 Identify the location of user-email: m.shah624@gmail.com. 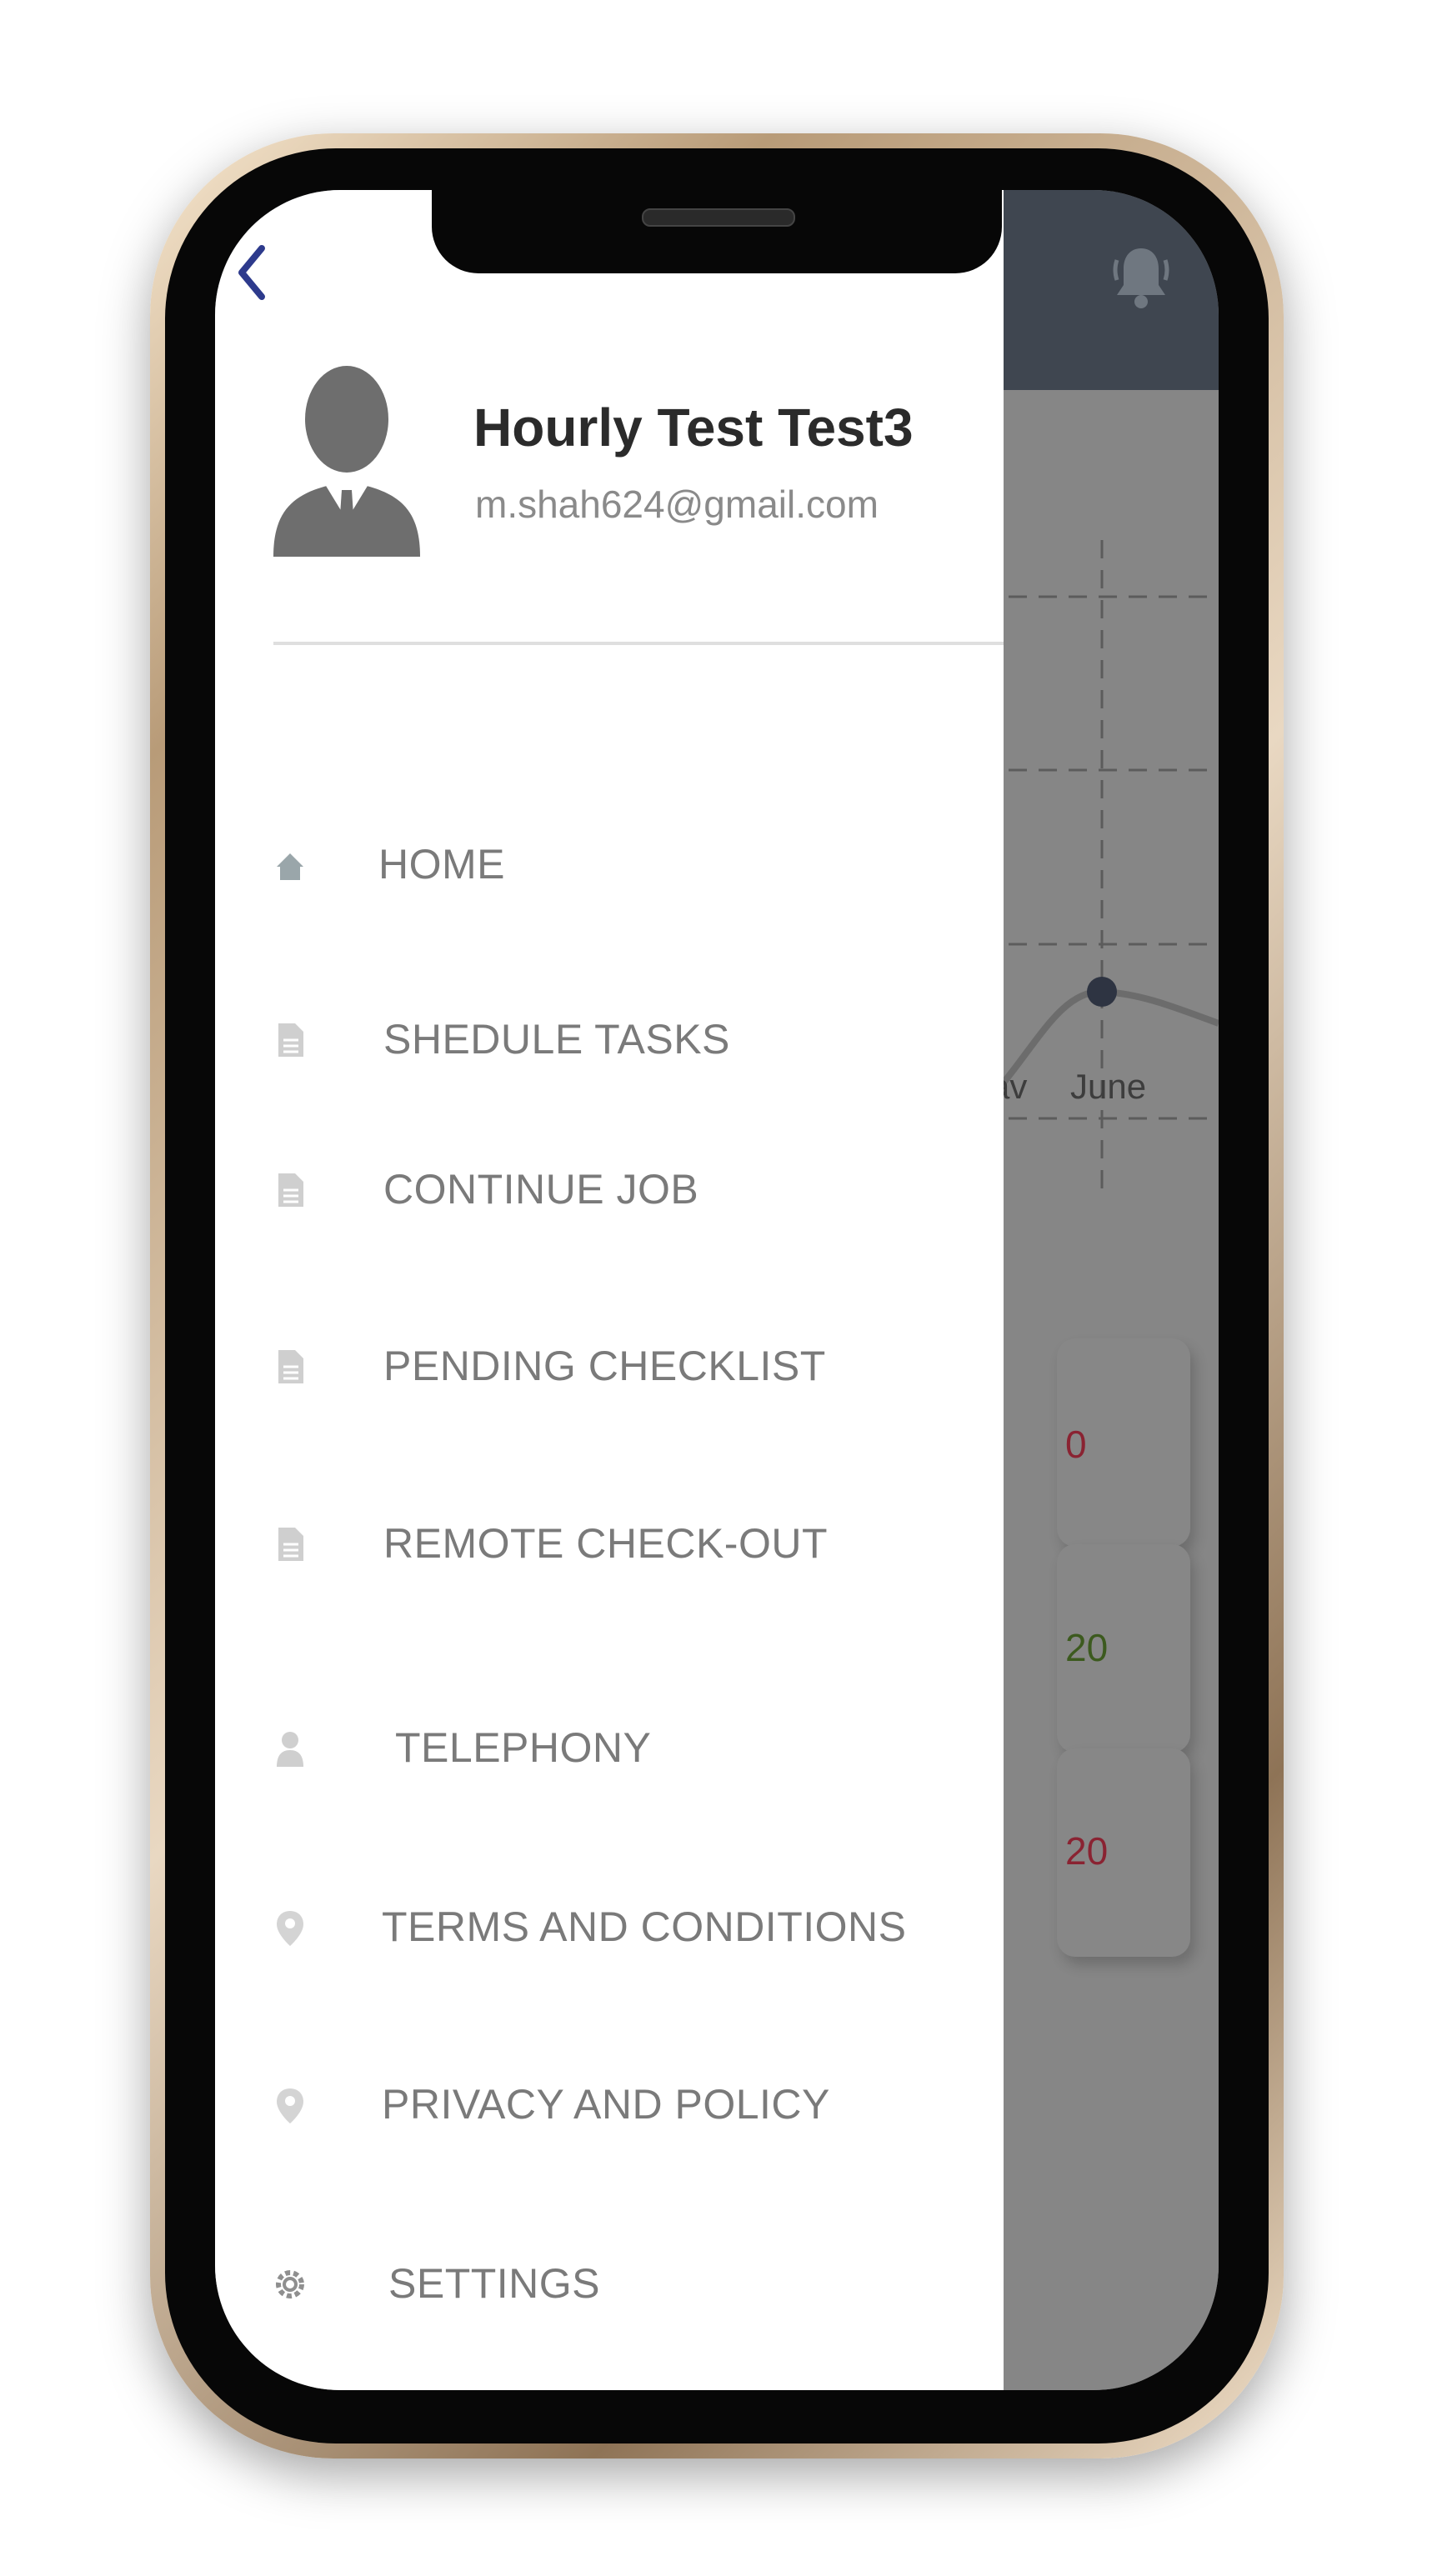
(677, 505).